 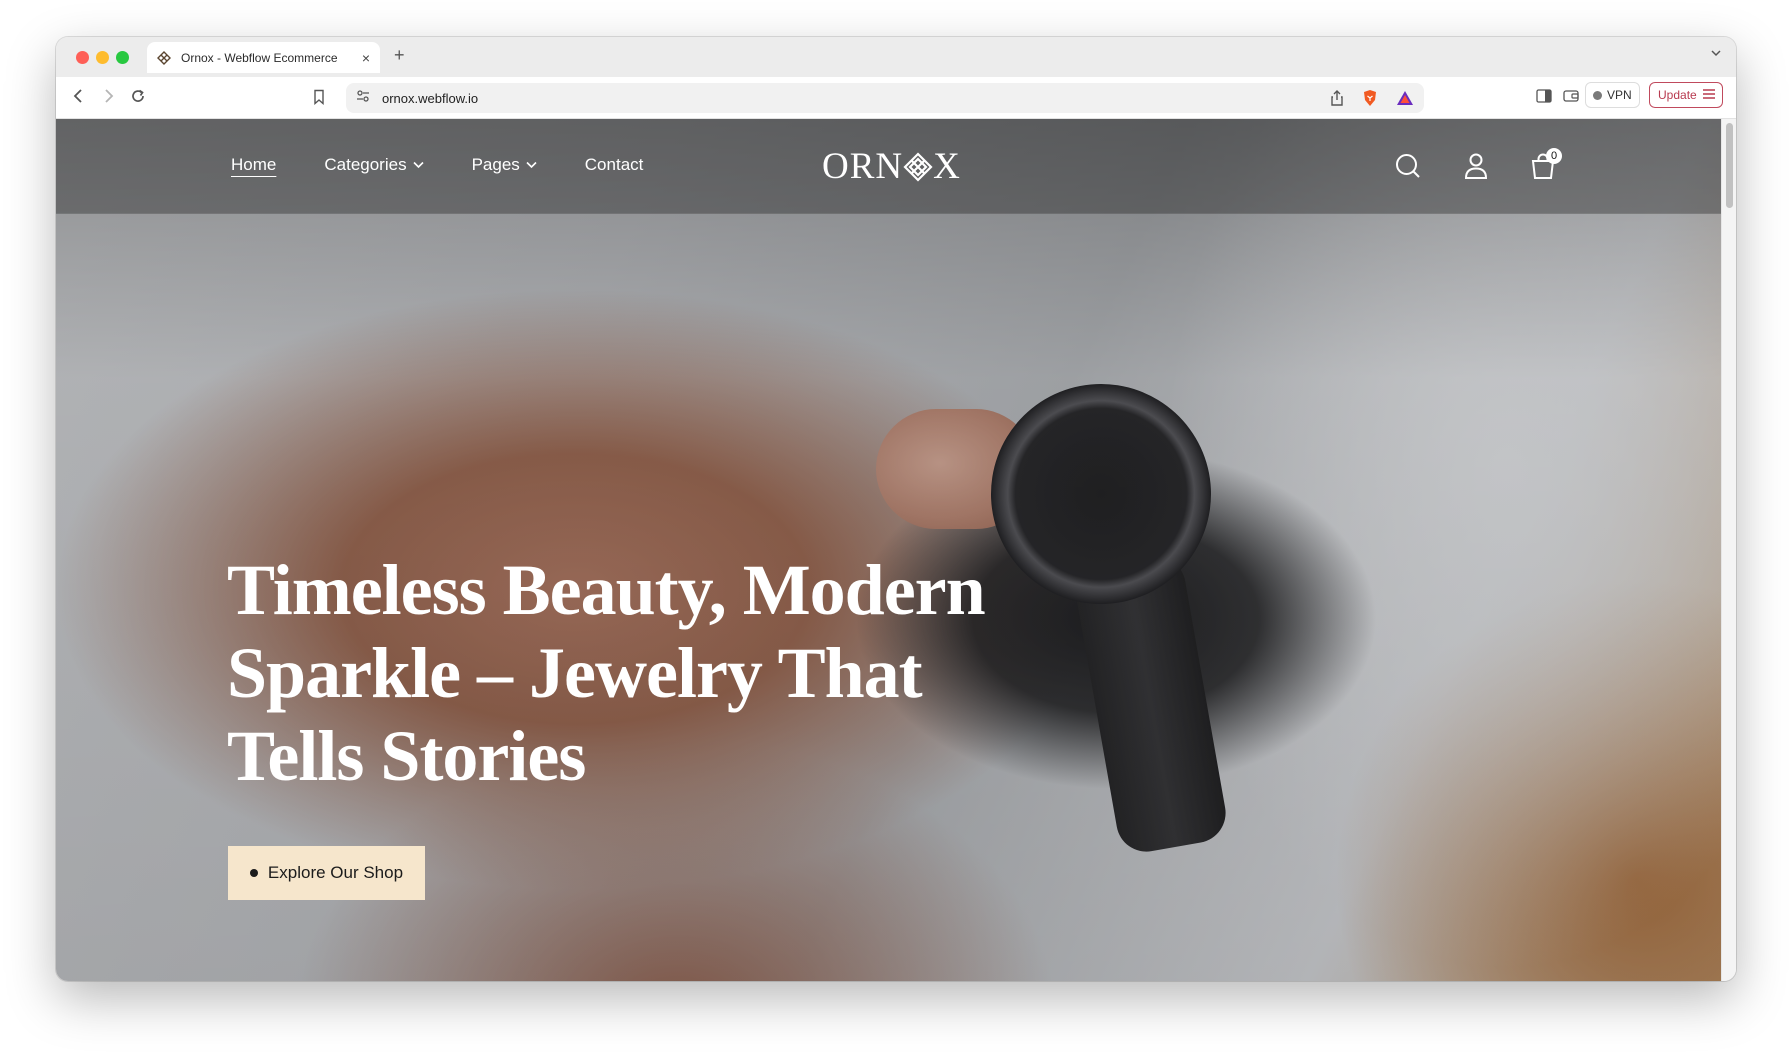 What do you see at coordinates (399, 55) in the screenshot?
I see `new-tab-button: +` at bounding box center [399, 55].